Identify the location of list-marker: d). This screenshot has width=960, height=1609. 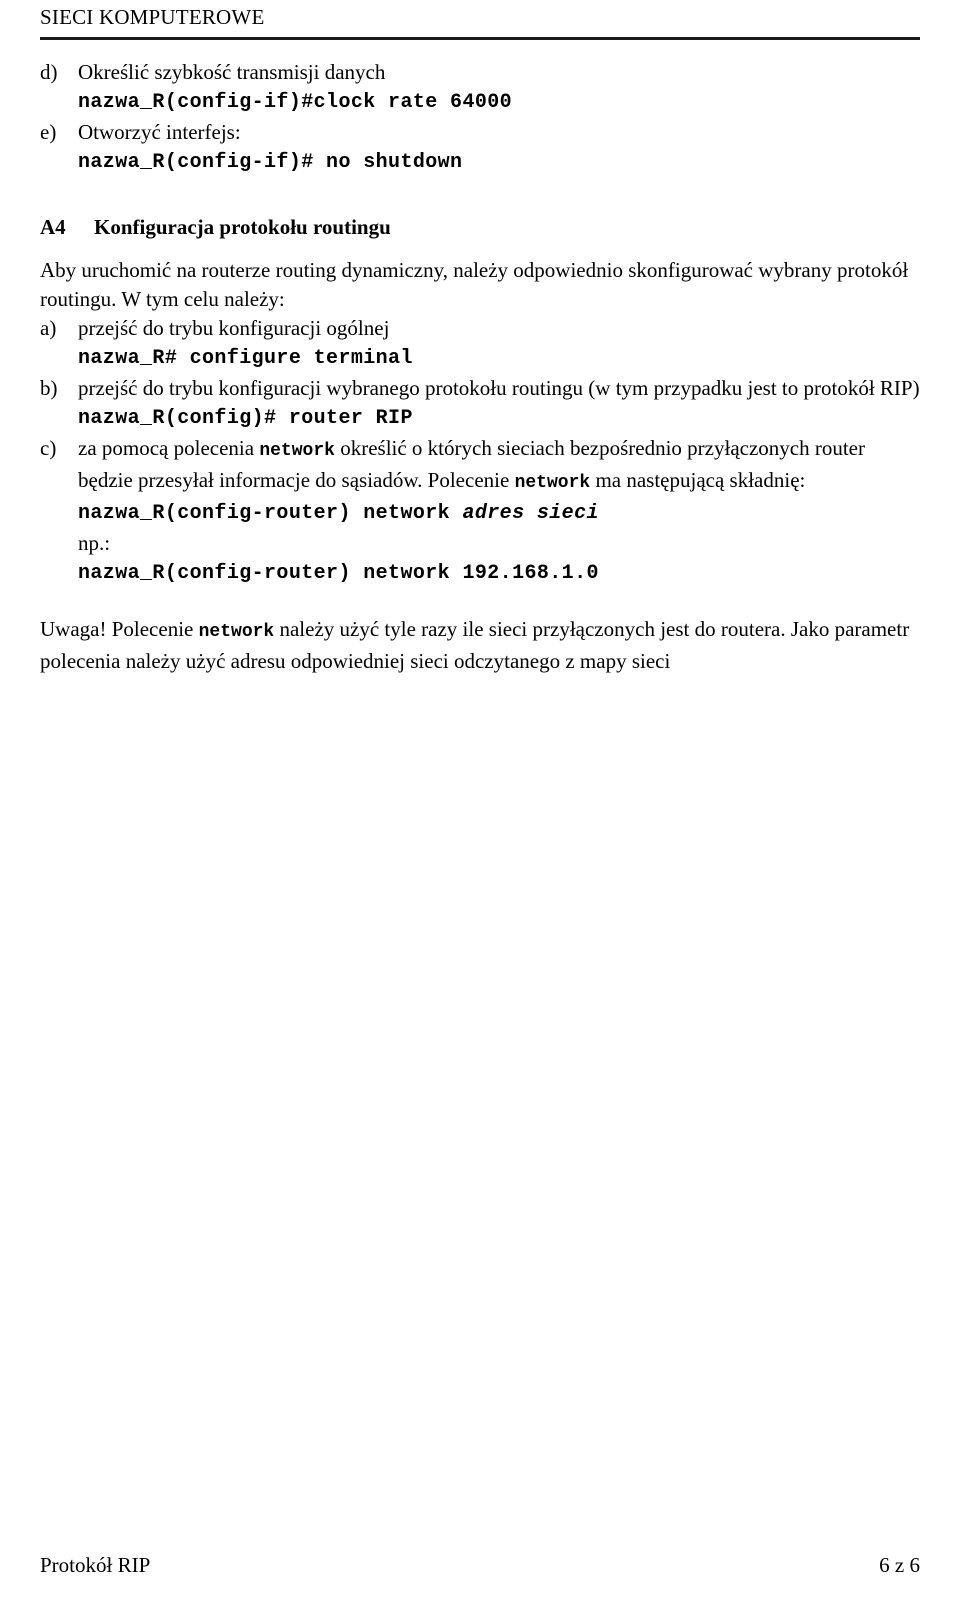
(49, 72).